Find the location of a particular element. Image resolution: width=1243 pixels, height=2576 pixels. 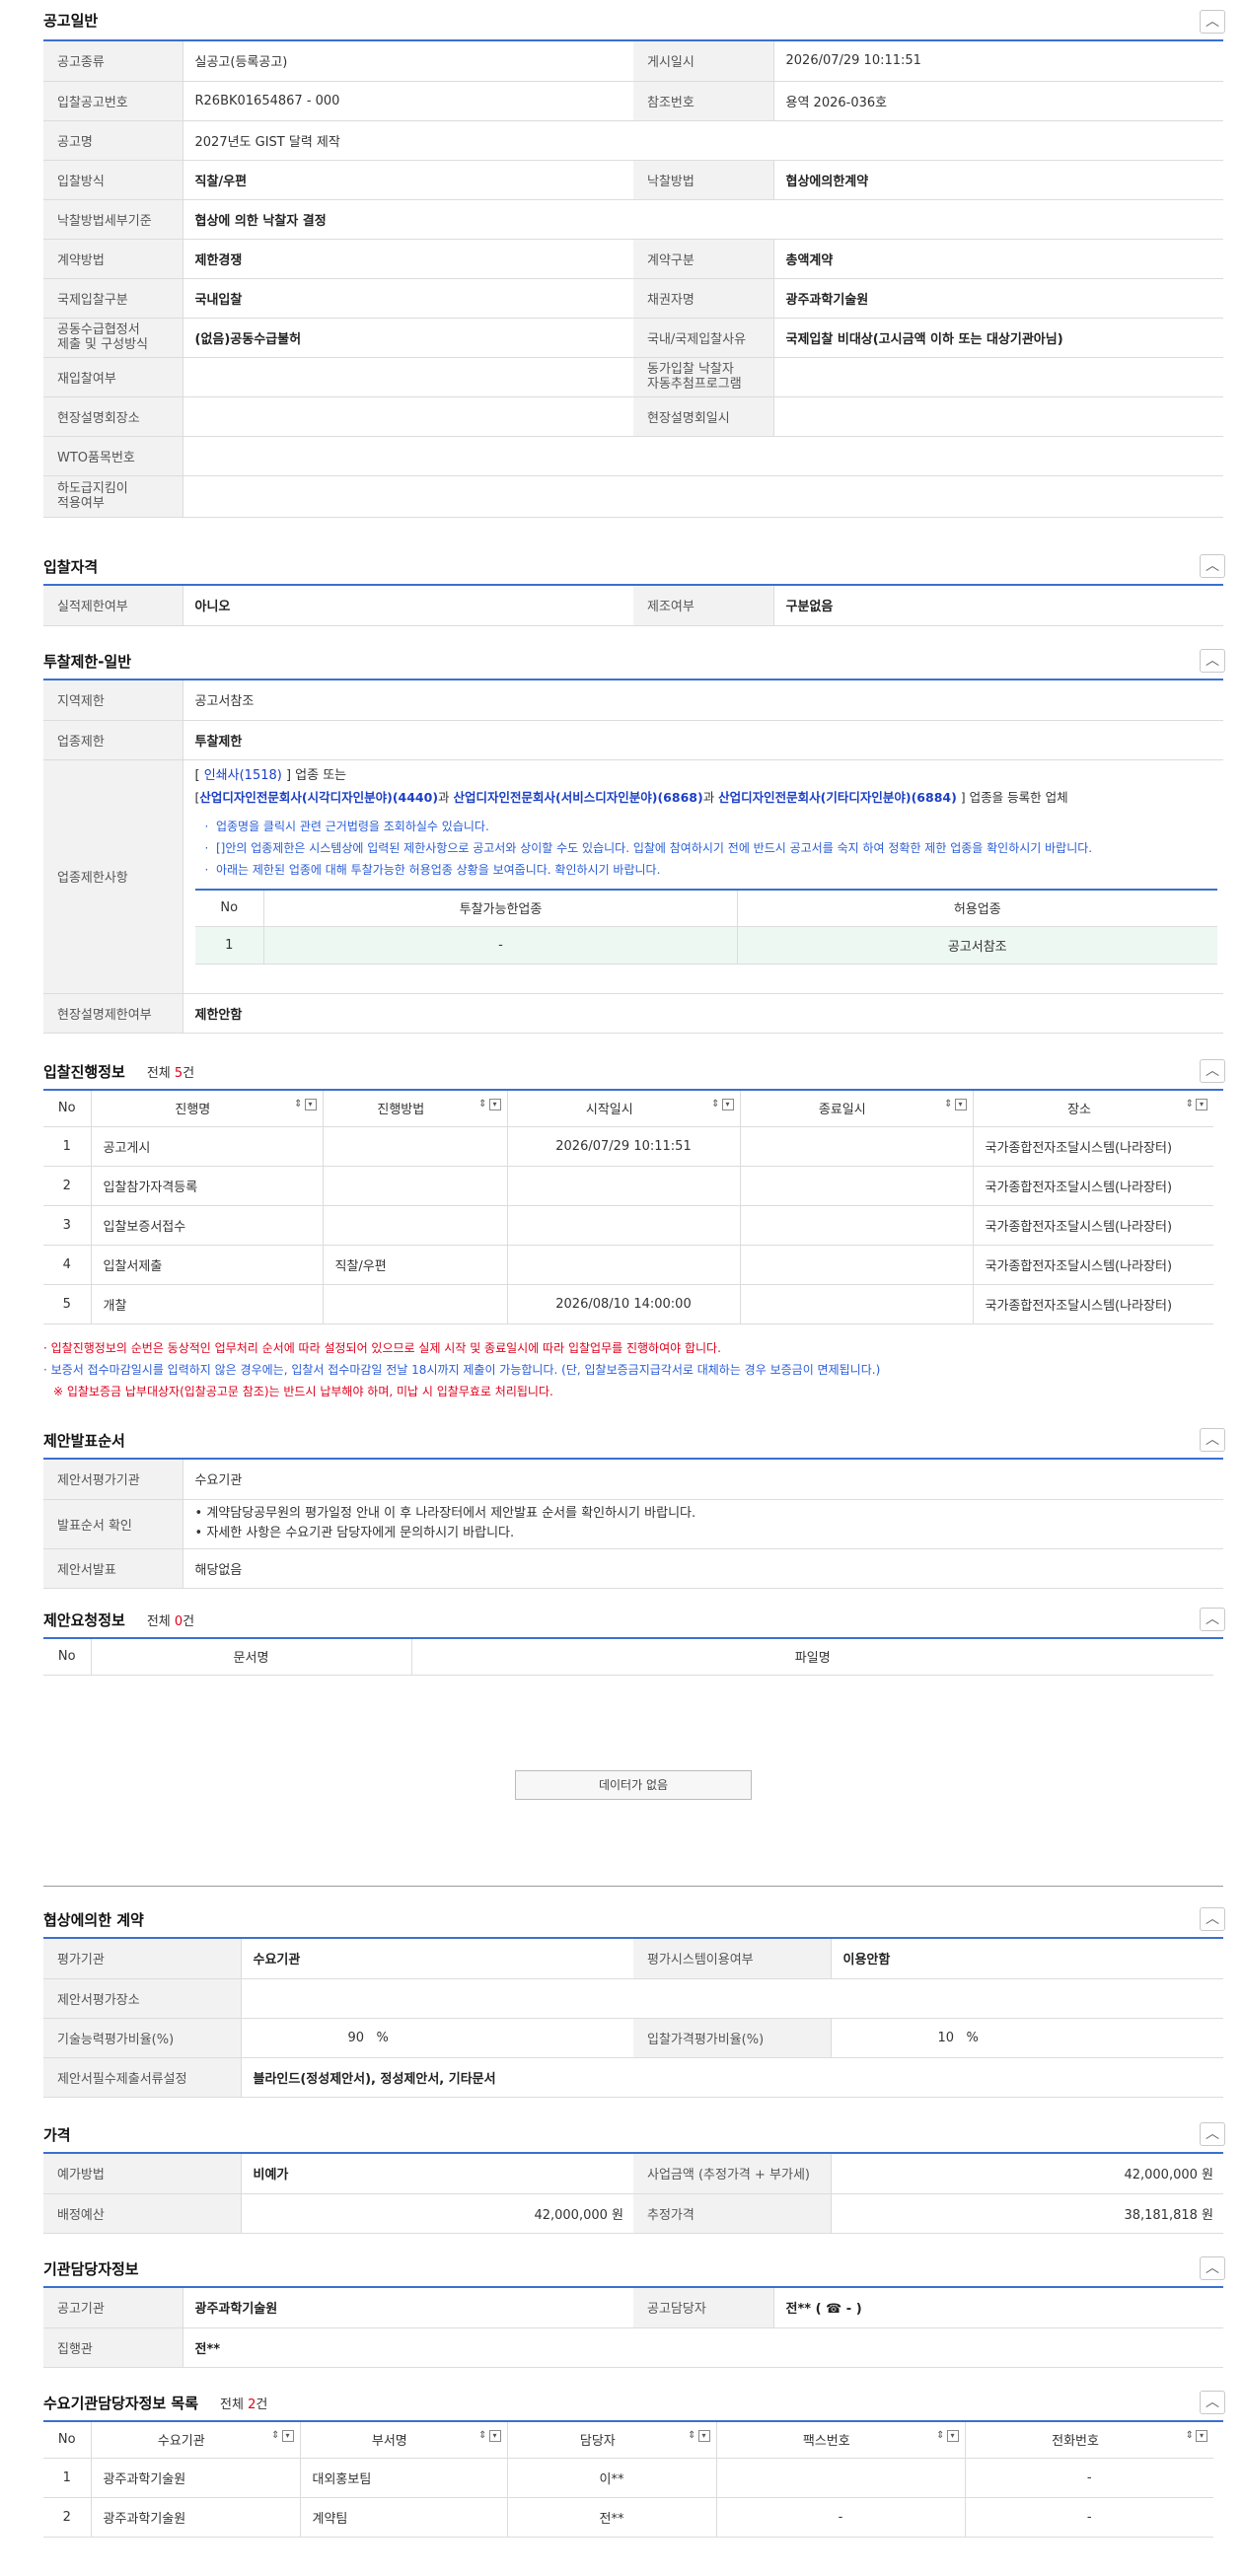

table-row: 2 입찰참가자격등록 국가종합전자조달시스템(나라장터) is located at coordinates (628, 1186).